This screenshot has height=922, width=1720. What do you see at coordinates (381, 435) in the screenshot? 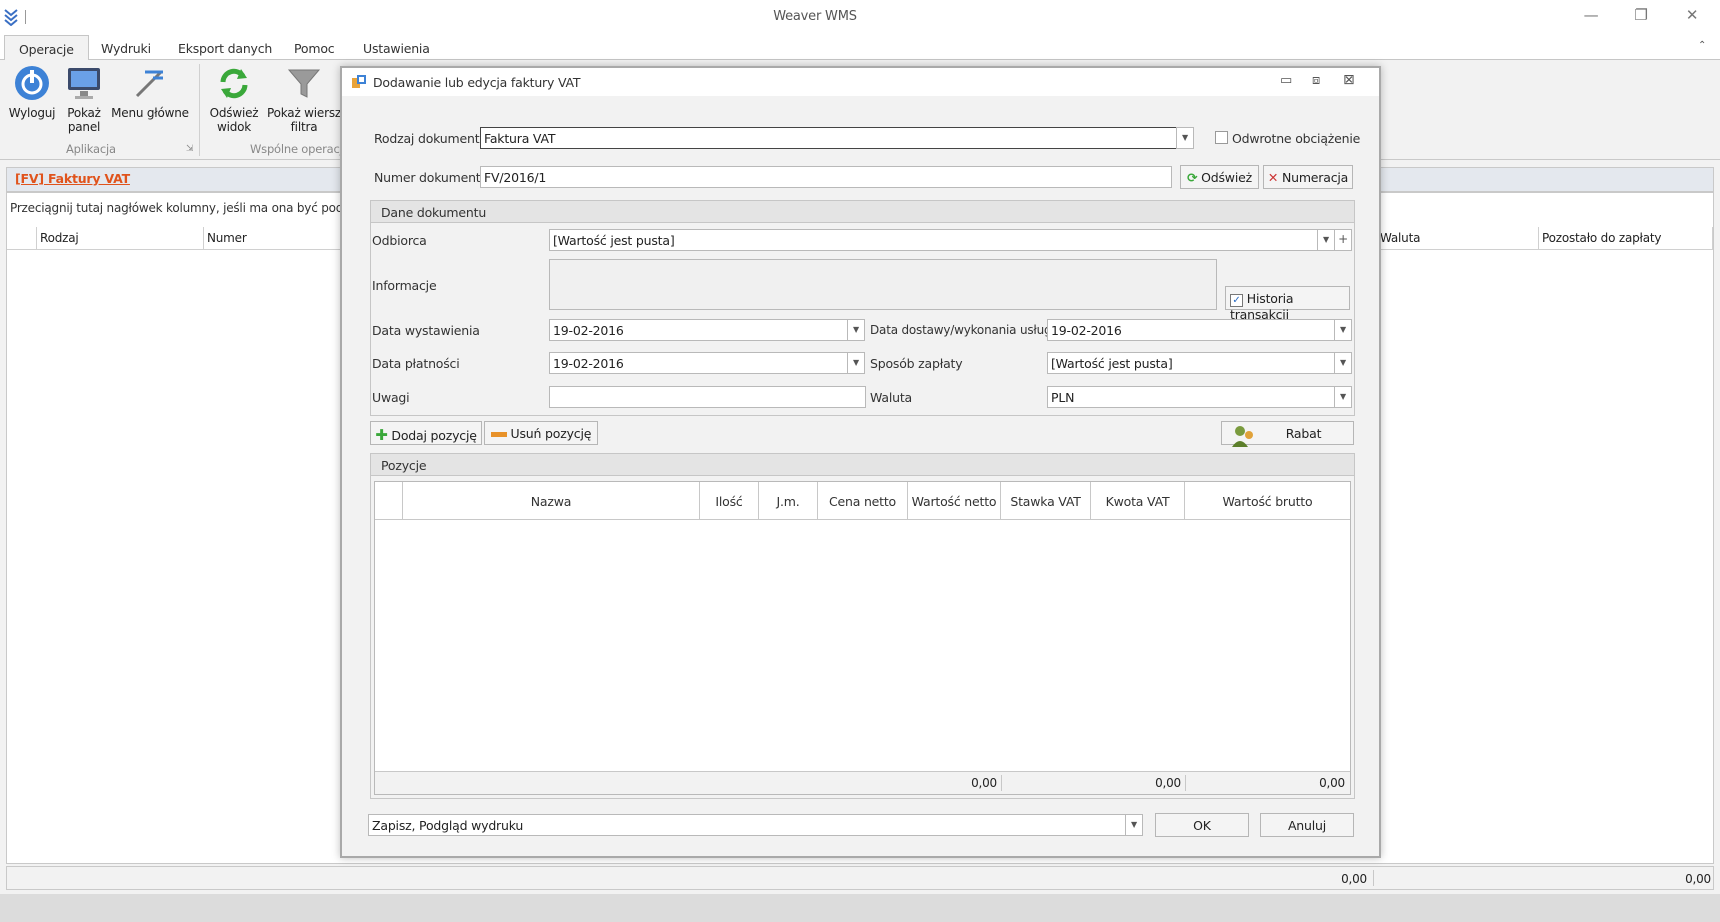
I see `plus-icon: ✚` at bounding box center [381, 435].